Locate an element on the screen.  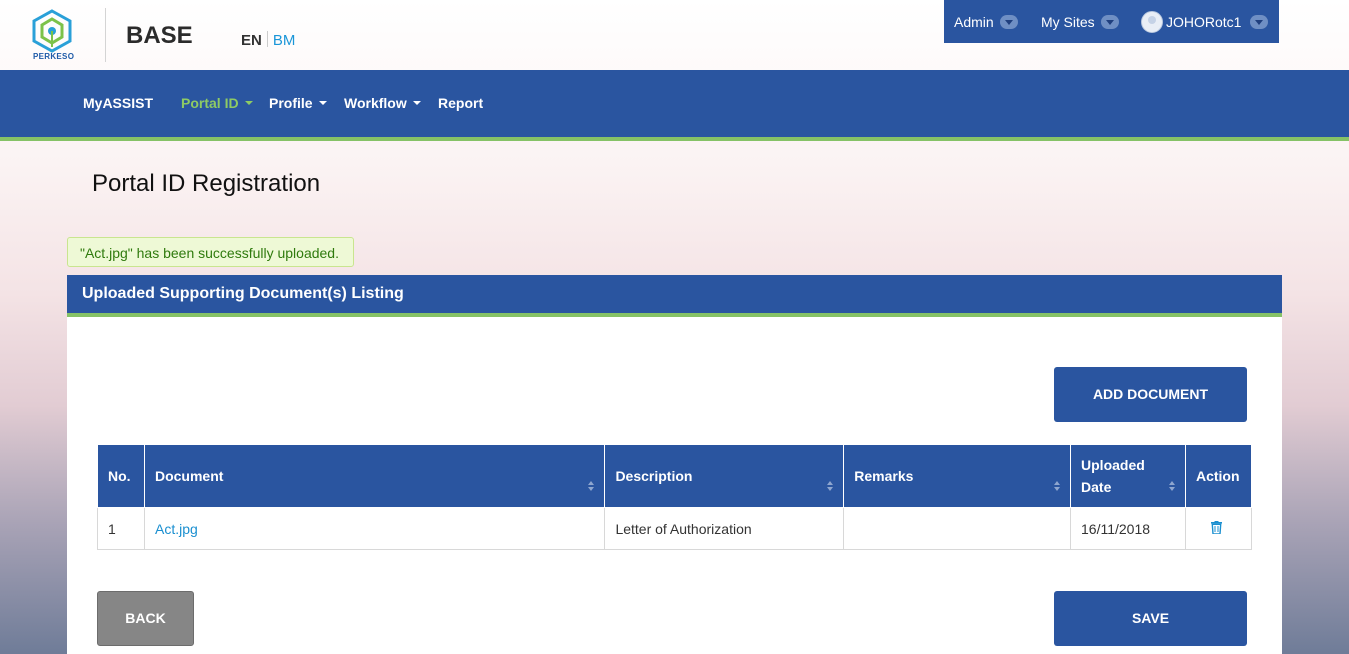
nav-report-label: Report is located at coordinates (461, 103).